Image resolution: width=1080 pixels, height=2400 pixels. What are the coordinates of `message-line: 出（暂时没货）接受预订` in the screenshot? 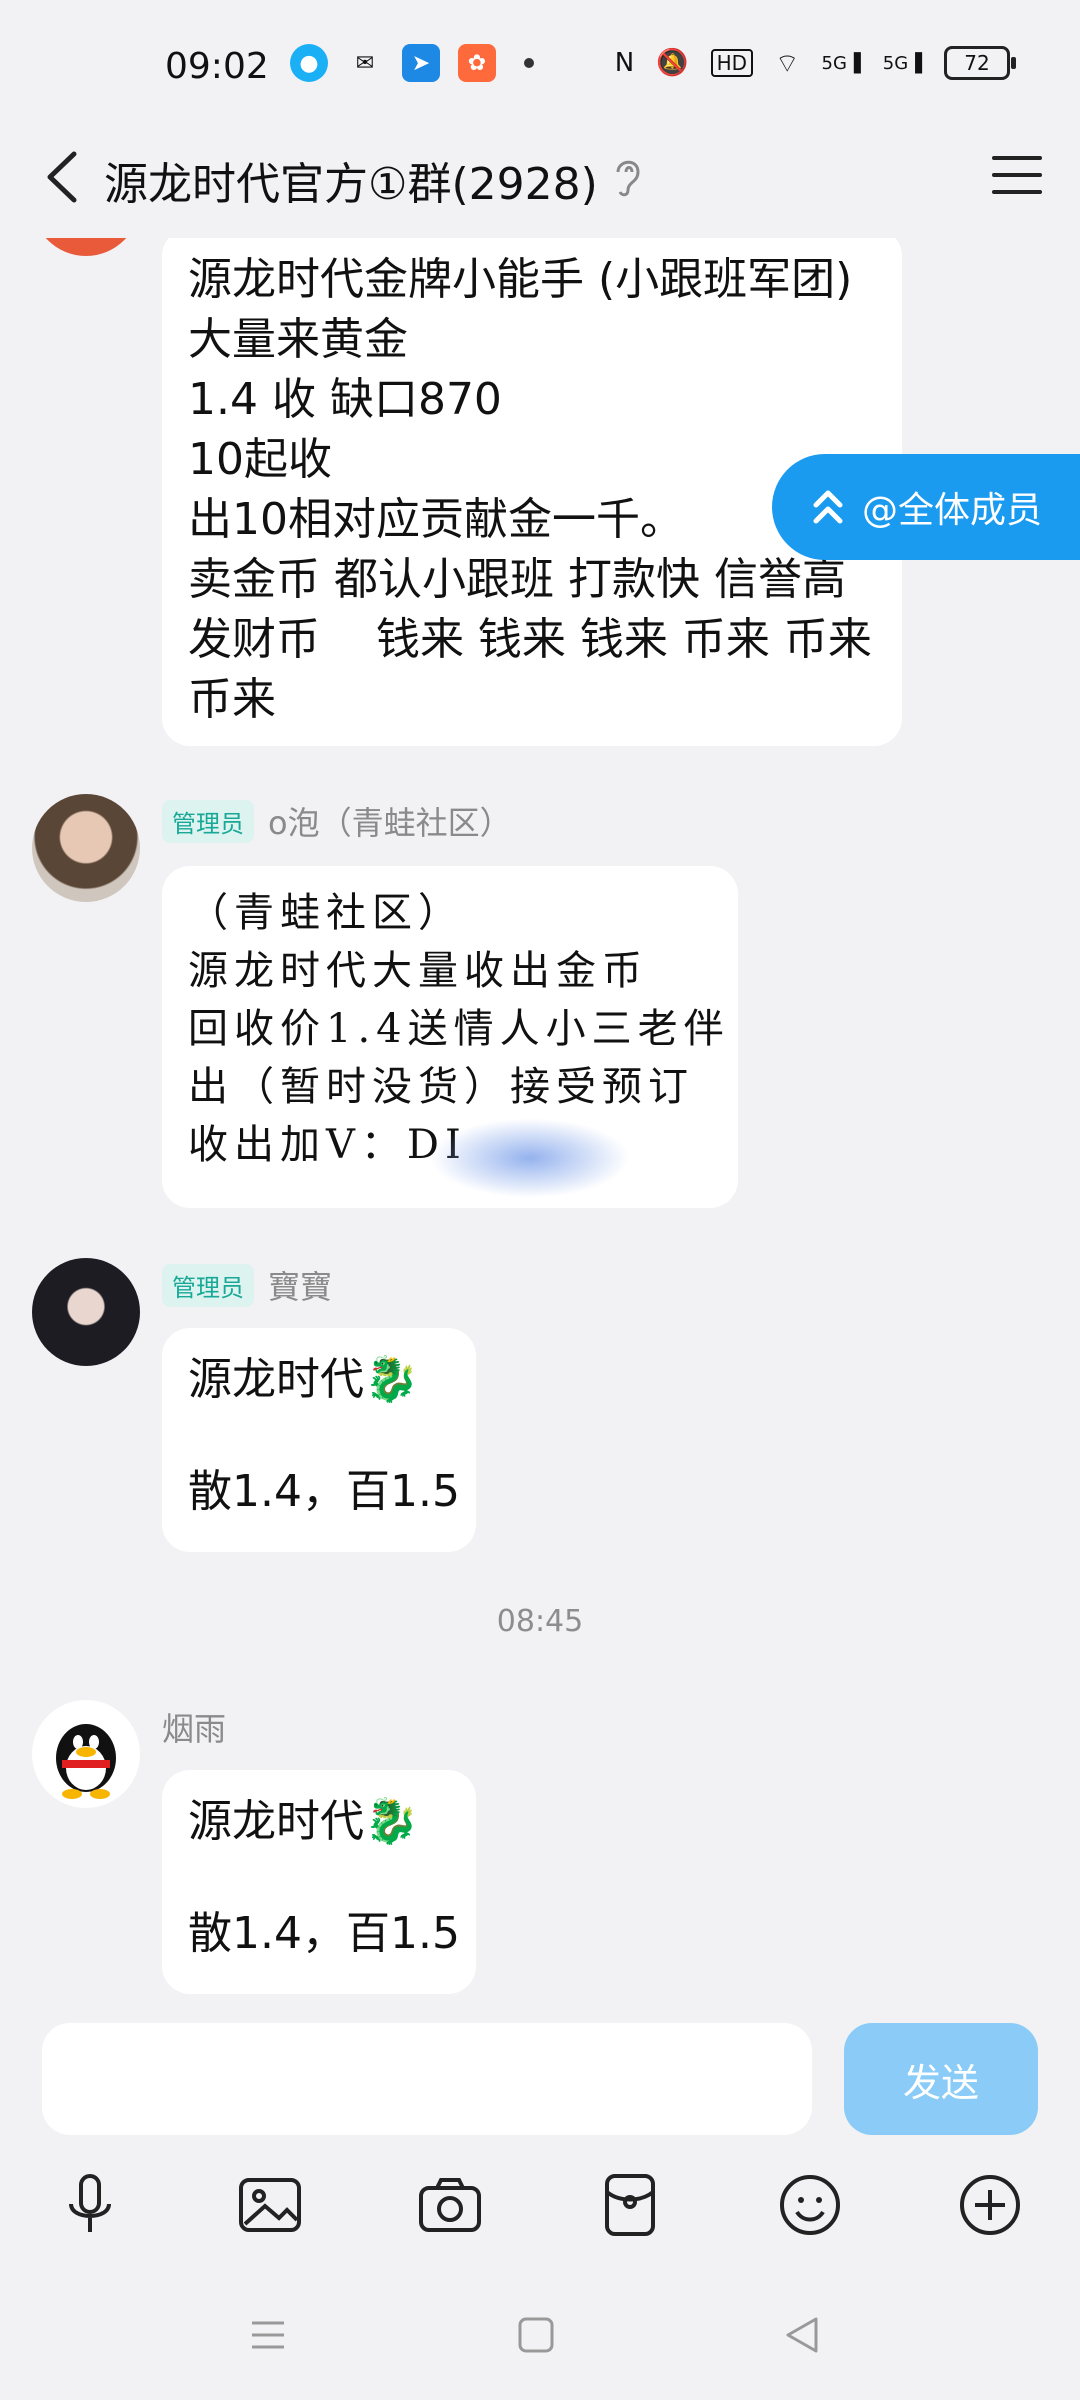 It's located at (441, 1087).